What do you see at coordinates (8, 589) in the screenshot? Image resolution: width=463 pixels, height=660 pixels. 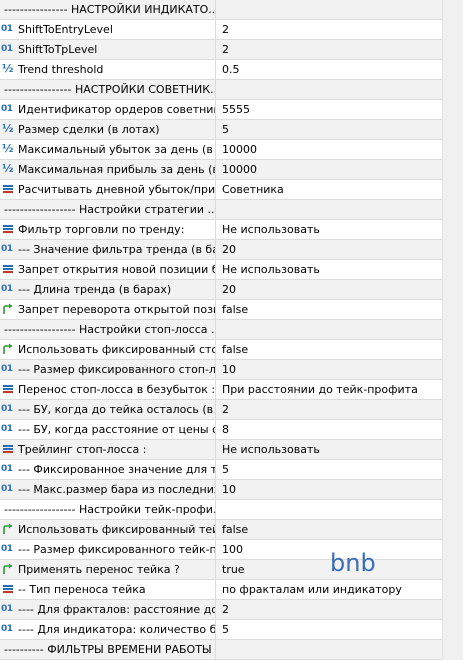 I see `enum-list-icon` at bounding box center [8, 589].